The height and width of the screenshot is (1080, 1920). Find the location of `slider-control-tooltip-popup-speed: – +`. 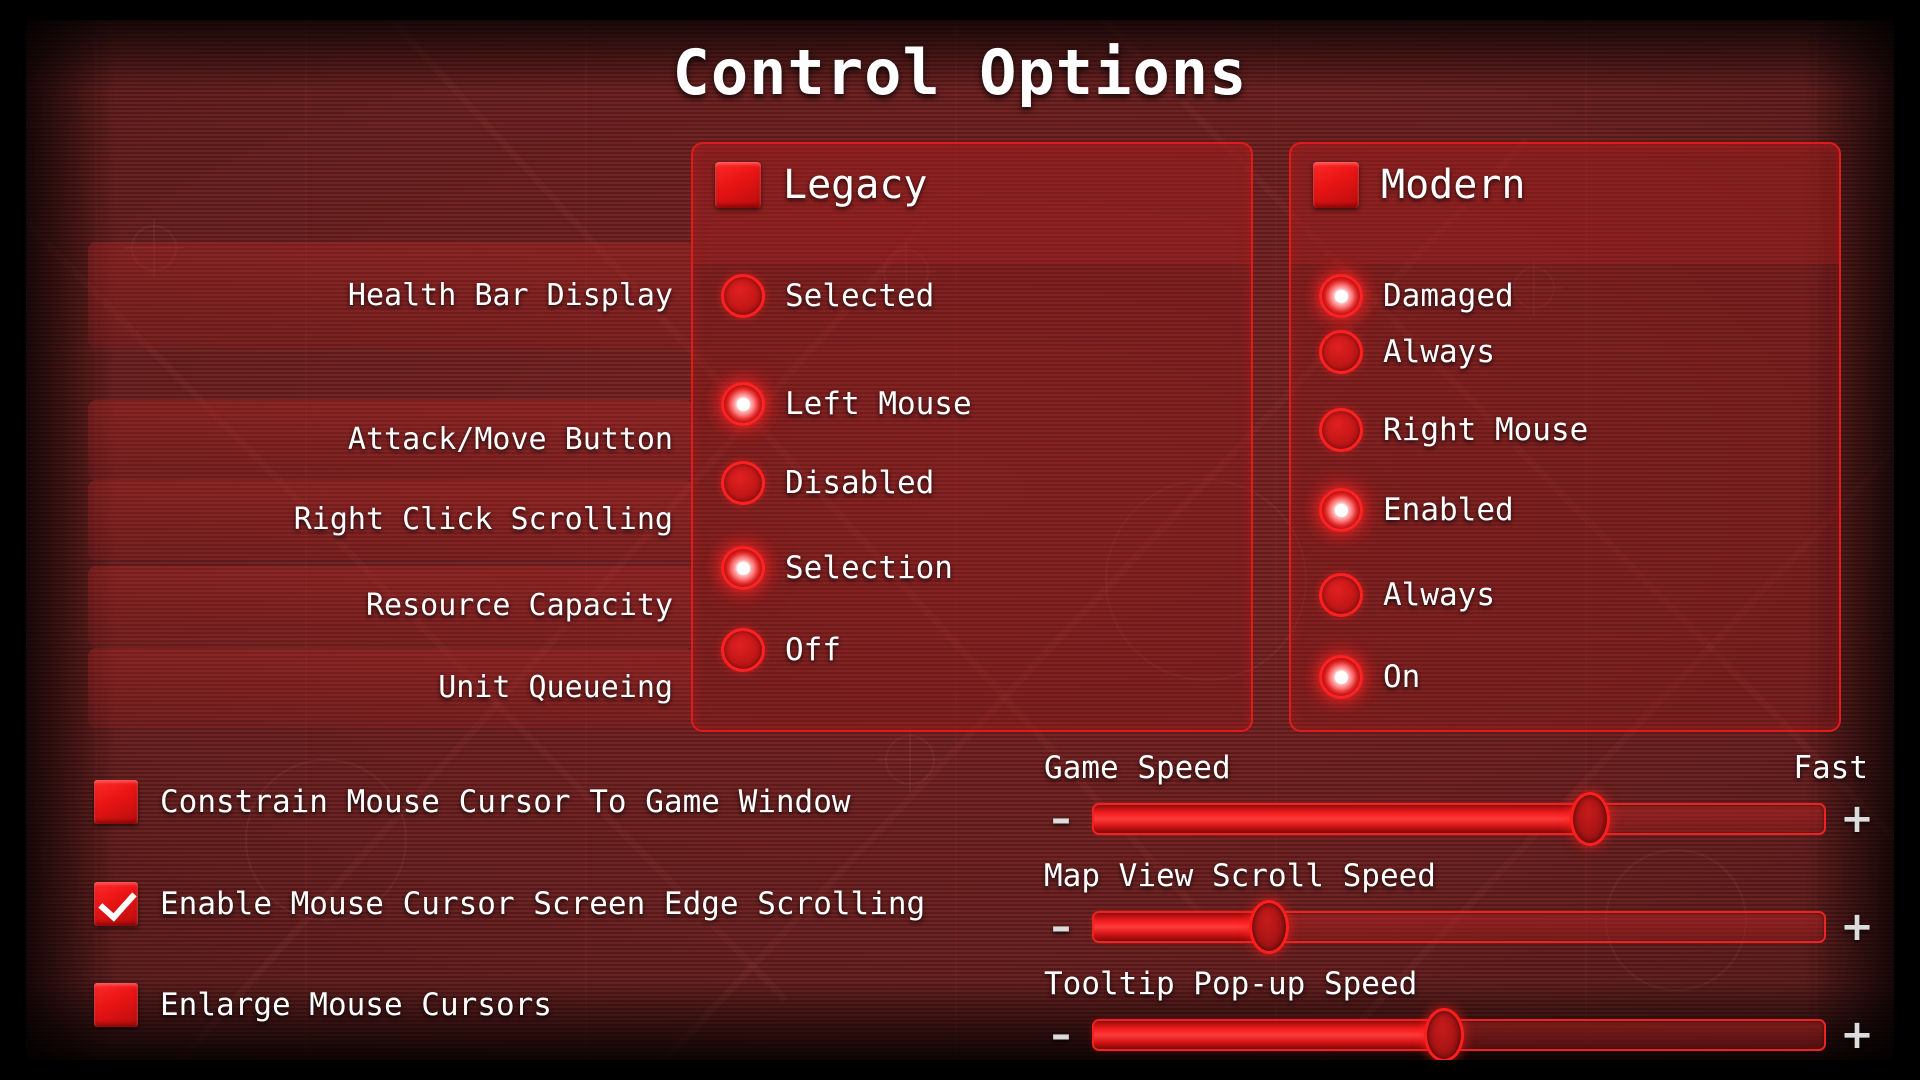

slider-control-tooltip-popup-speed: – + is located at coordinates (1459, 1034).